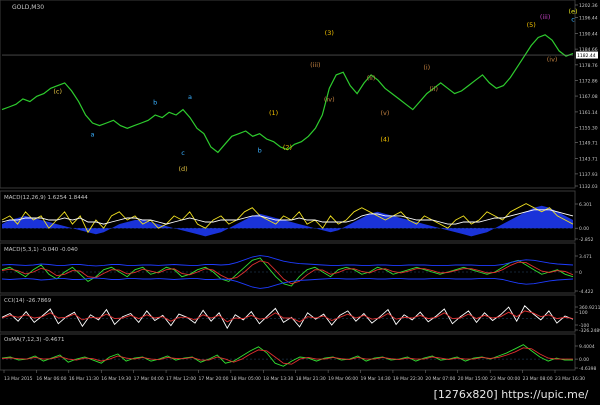  I want to click on wave-label: (i), so click(426, 68).